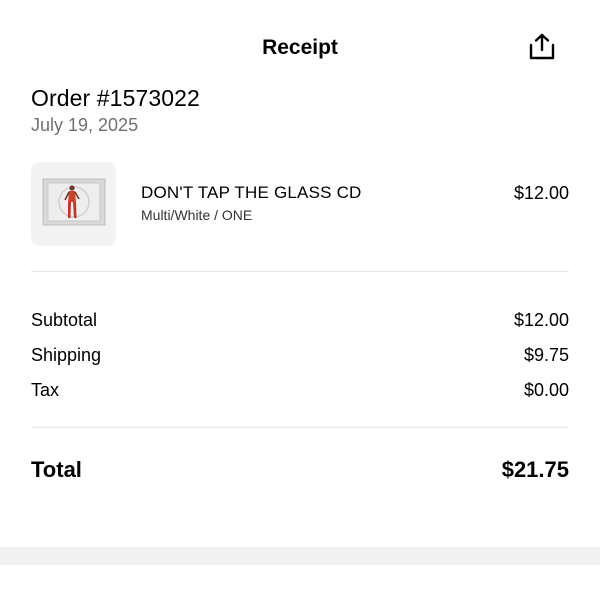  I want to click on shipping-row: Shipping $9.75, so click(300, 355).